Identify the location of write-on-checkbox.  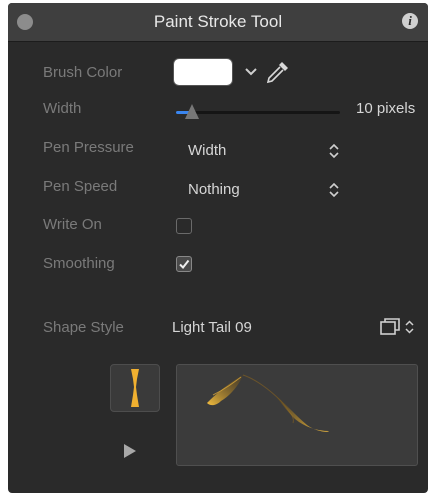
(184, 226).